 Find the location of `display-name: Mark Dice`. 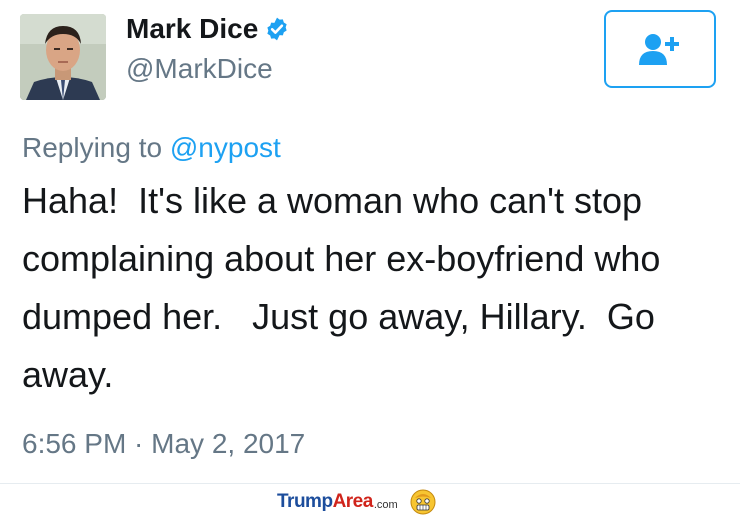

display-name: Mark Dice is located at coordinates (192, 29).